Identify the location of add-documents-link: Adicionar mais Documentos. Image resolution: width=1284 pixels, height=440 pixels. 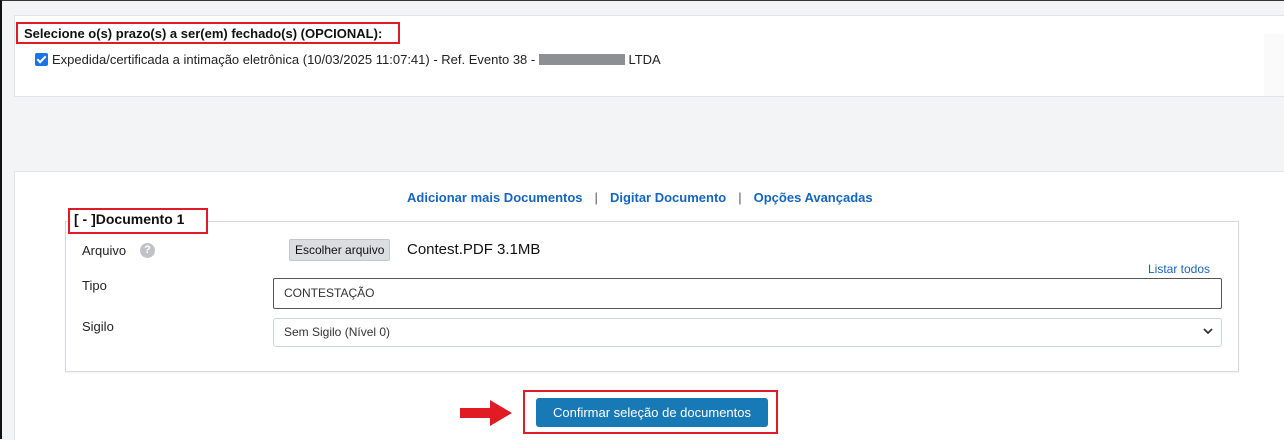
(495, 197).